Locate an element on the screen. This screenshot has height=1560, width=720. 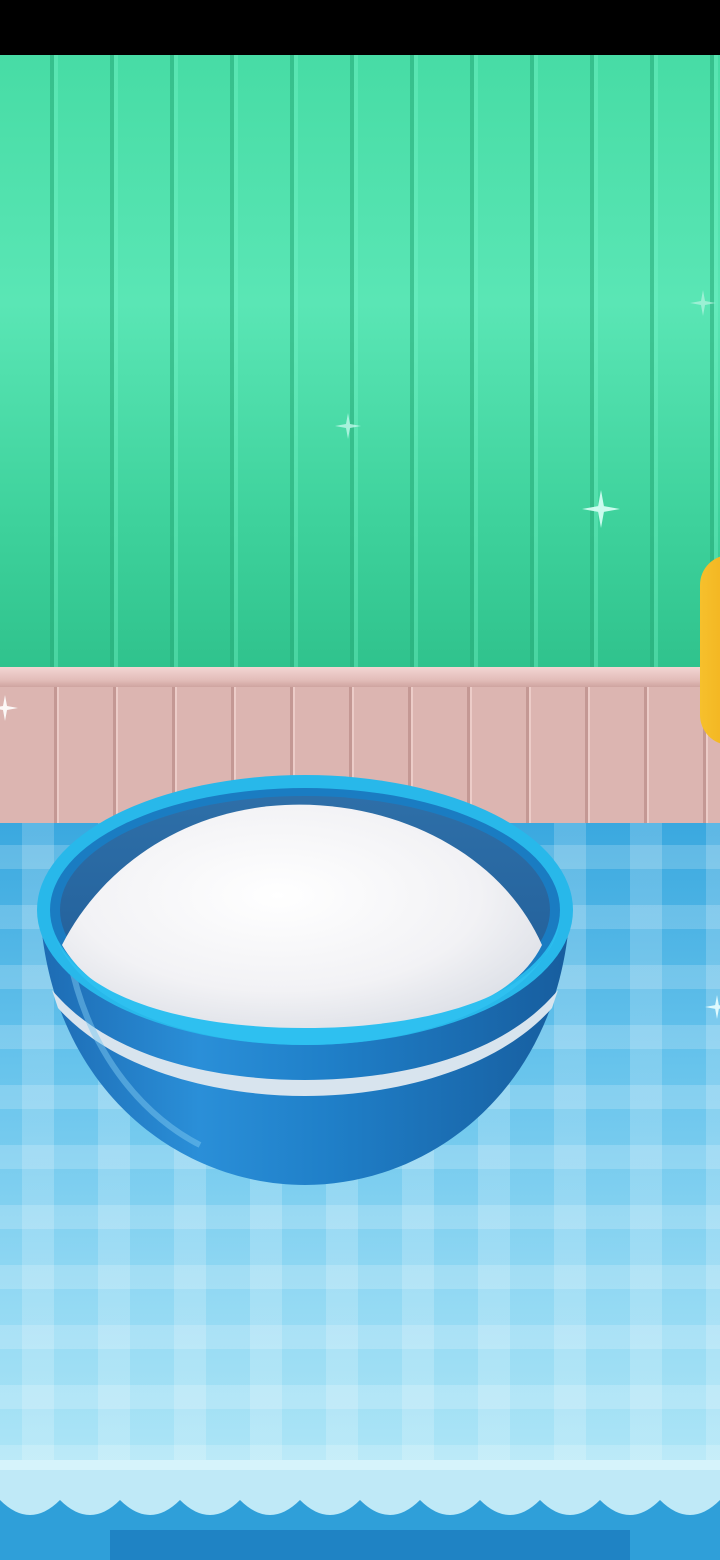
wall-rail is located at coordinates (360, 678).